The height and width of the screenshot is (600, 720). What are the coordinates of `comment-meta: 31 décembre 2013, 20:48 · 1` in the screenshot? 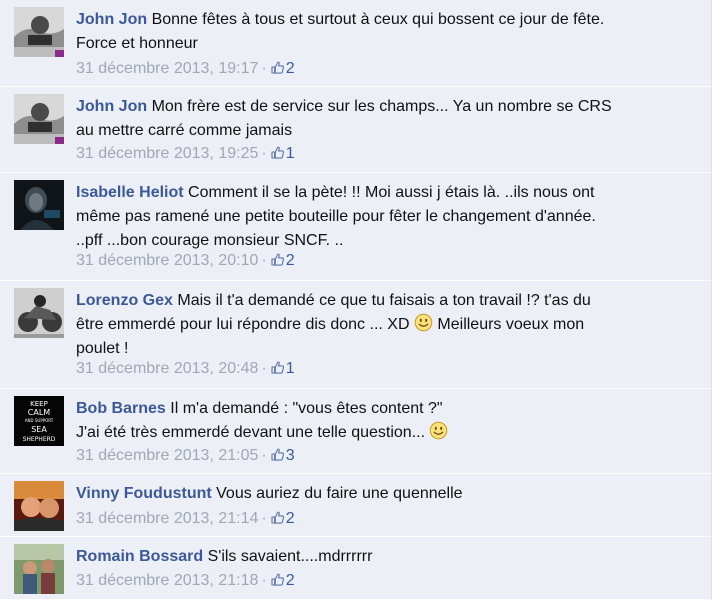 It's located at (185, 369).